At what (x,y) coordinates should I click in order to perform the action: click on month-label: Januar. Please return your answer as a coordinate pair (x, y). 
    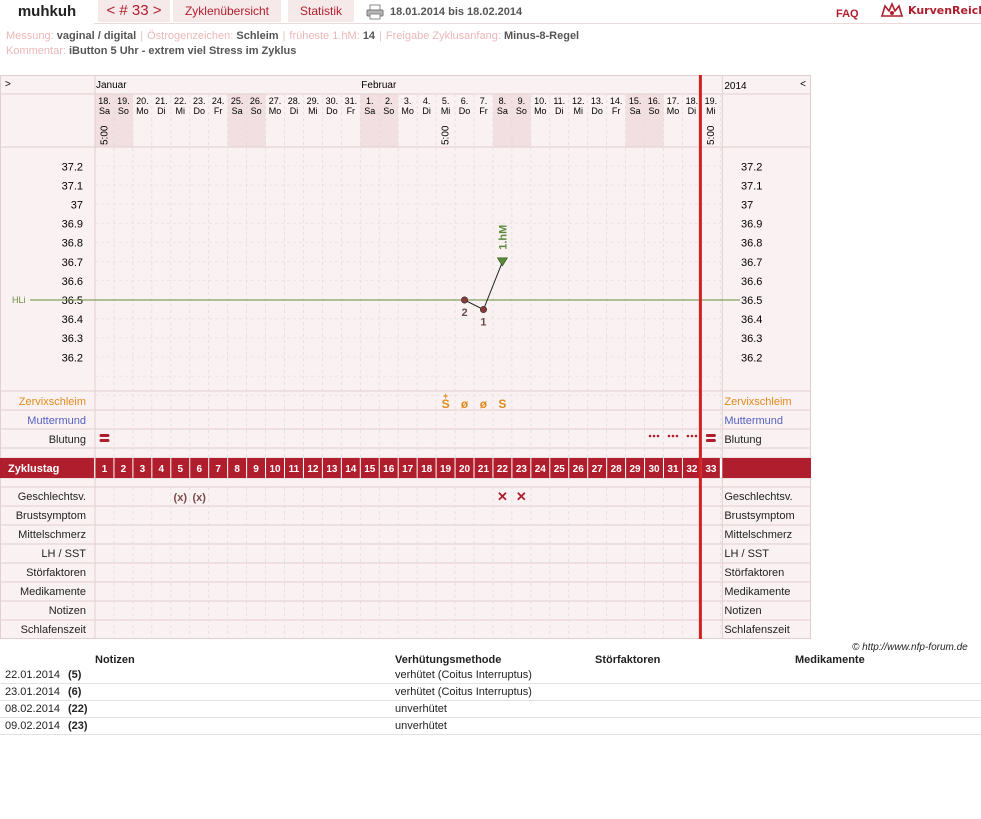
    Looking at the image, I should click on (111, 85).